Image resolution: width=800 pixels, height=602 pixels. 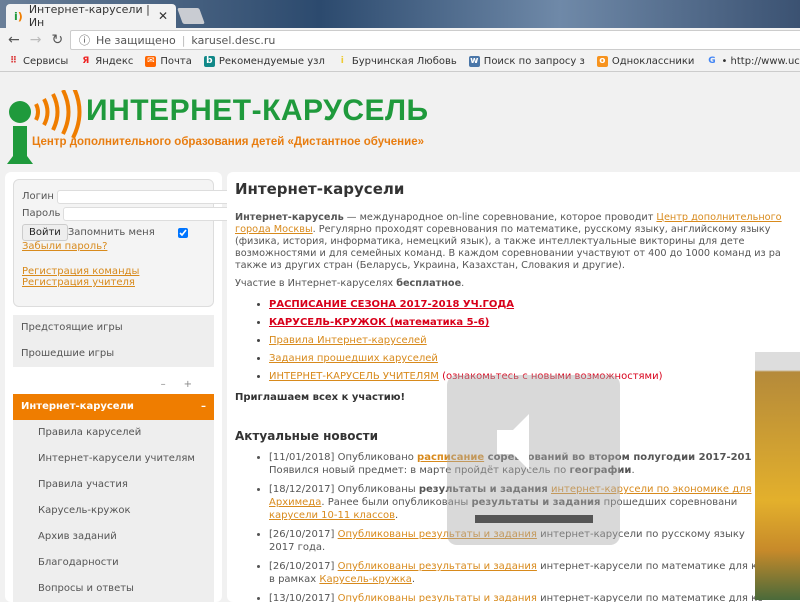 I want to click on schedule-link: РАСПИСАНИЕ СЕЗОНА 2017-2018 УЧ.ГОДА, so click(x=391, y=304).